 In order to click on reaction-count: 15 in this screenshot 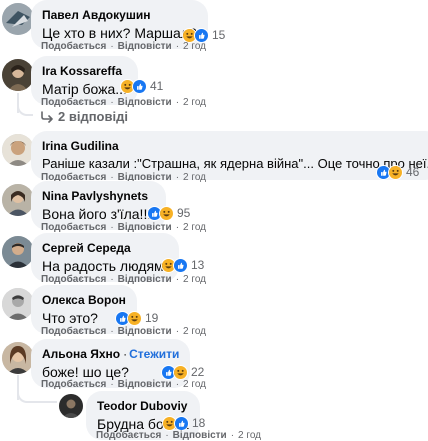, I will do `click(219, 34)`.